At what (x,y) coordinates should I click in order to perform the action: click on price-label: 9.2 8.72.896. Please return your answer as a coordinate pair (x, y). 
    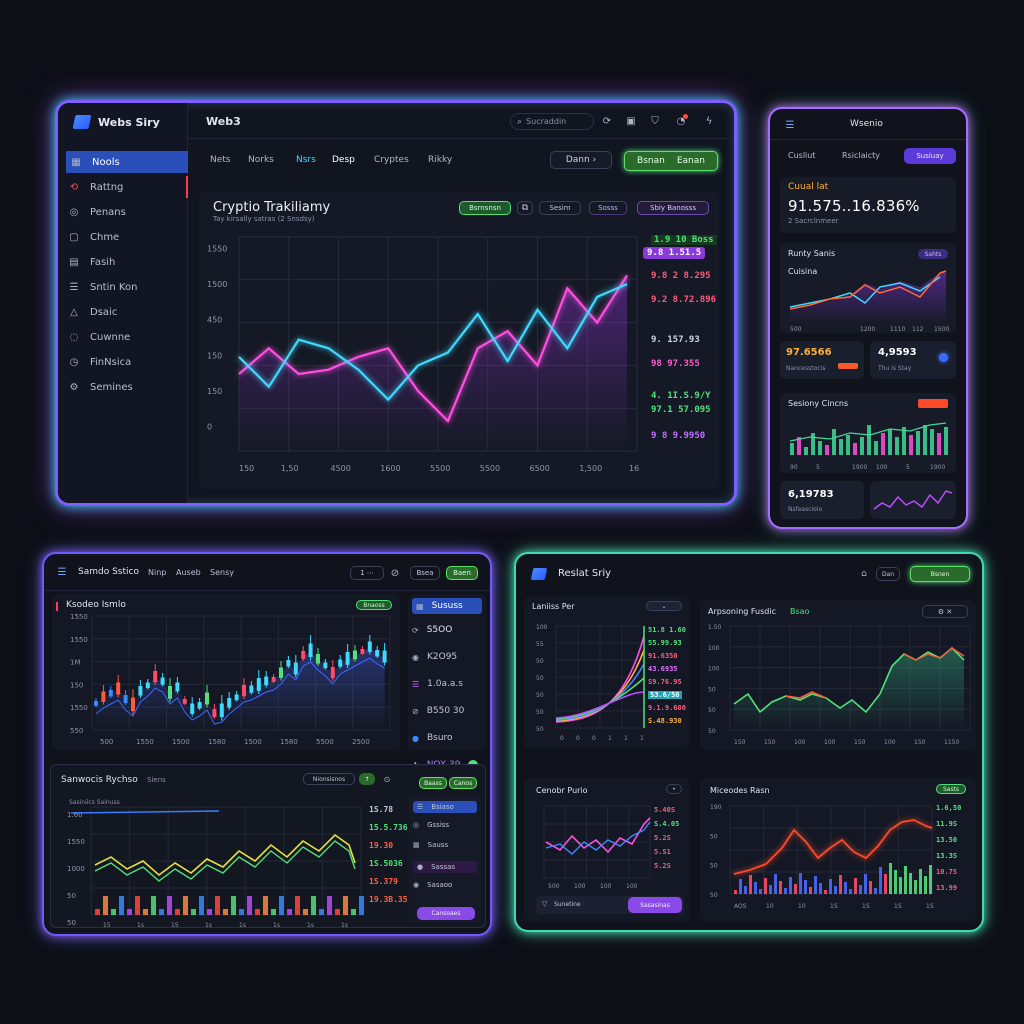
    Looking at the image, I should click on (684, 300).